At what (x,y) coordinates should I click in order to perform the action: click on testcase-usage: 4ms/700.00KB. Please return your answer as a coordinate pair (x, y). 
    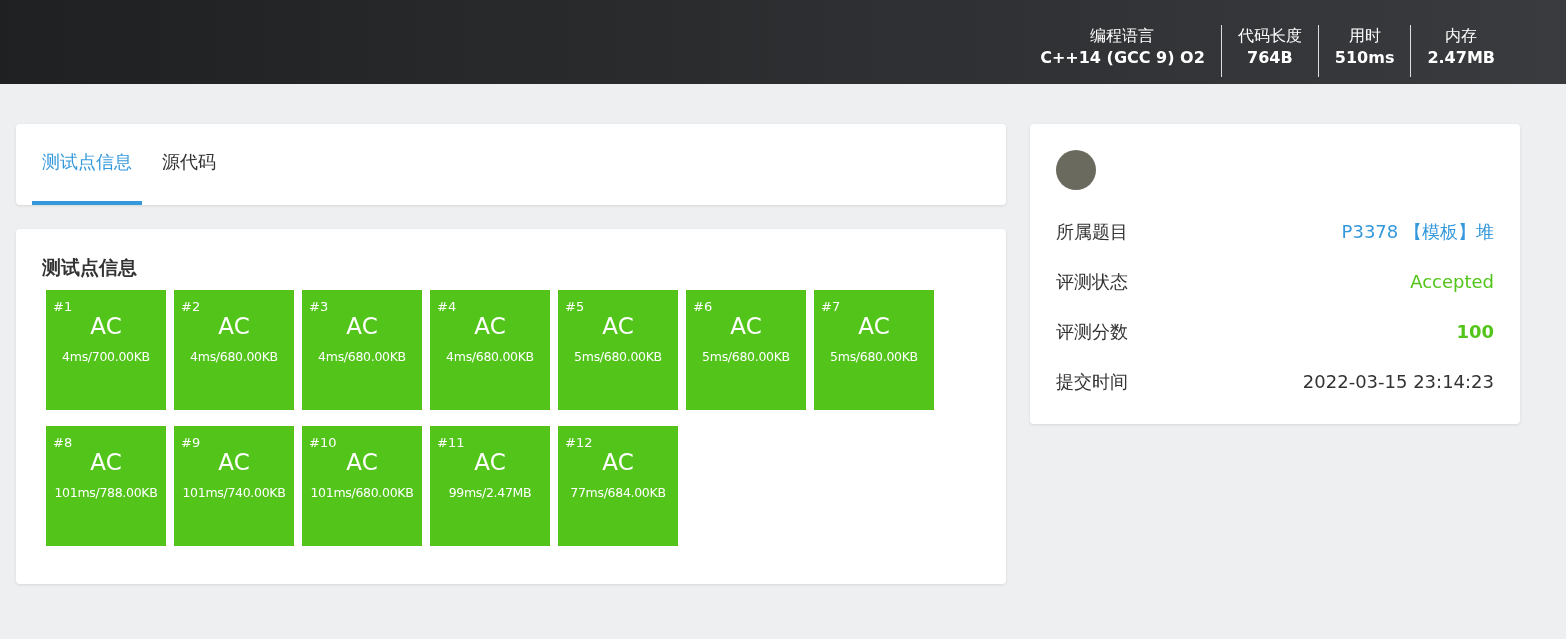
    Looking at the image, I should click on (106, 357).